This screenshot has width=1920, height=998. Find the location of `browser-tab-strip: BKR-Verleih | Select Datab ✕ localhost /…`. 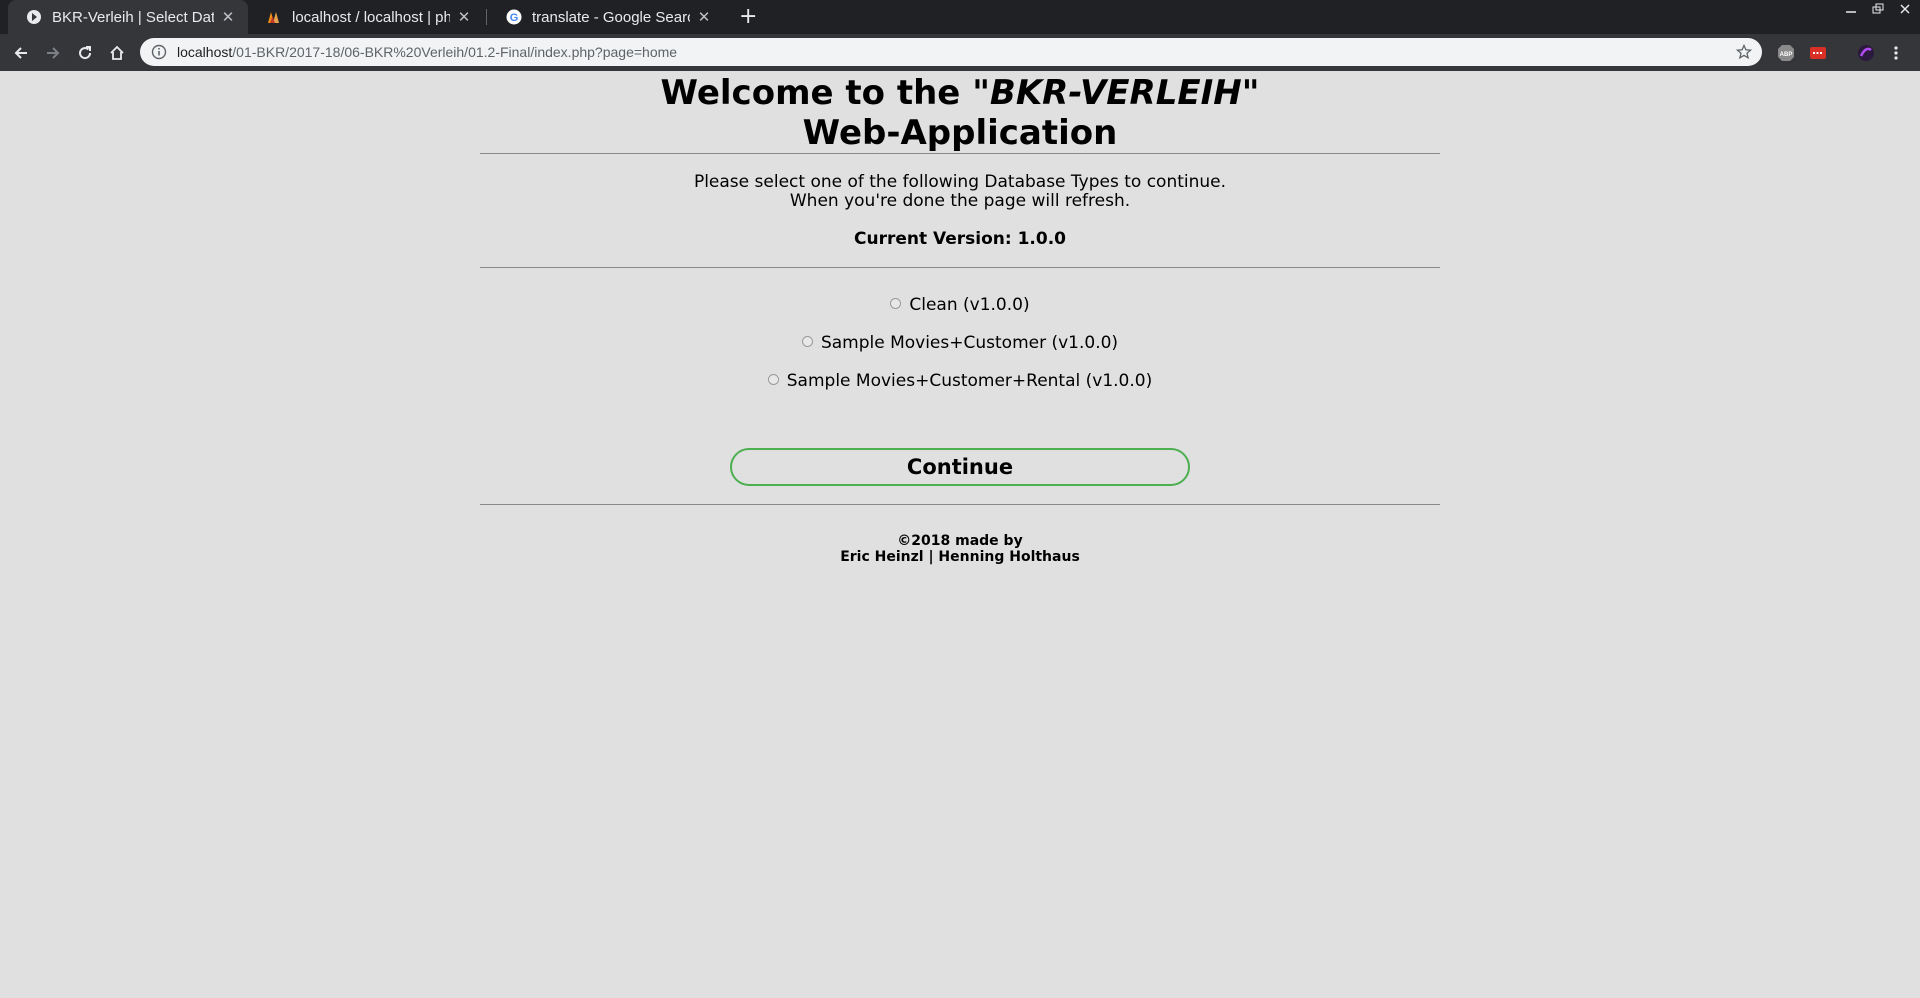

browser-tab-strip: BKR-Verleih | Select Datab ✕ localhost /… is located at coordinates (960, 17).